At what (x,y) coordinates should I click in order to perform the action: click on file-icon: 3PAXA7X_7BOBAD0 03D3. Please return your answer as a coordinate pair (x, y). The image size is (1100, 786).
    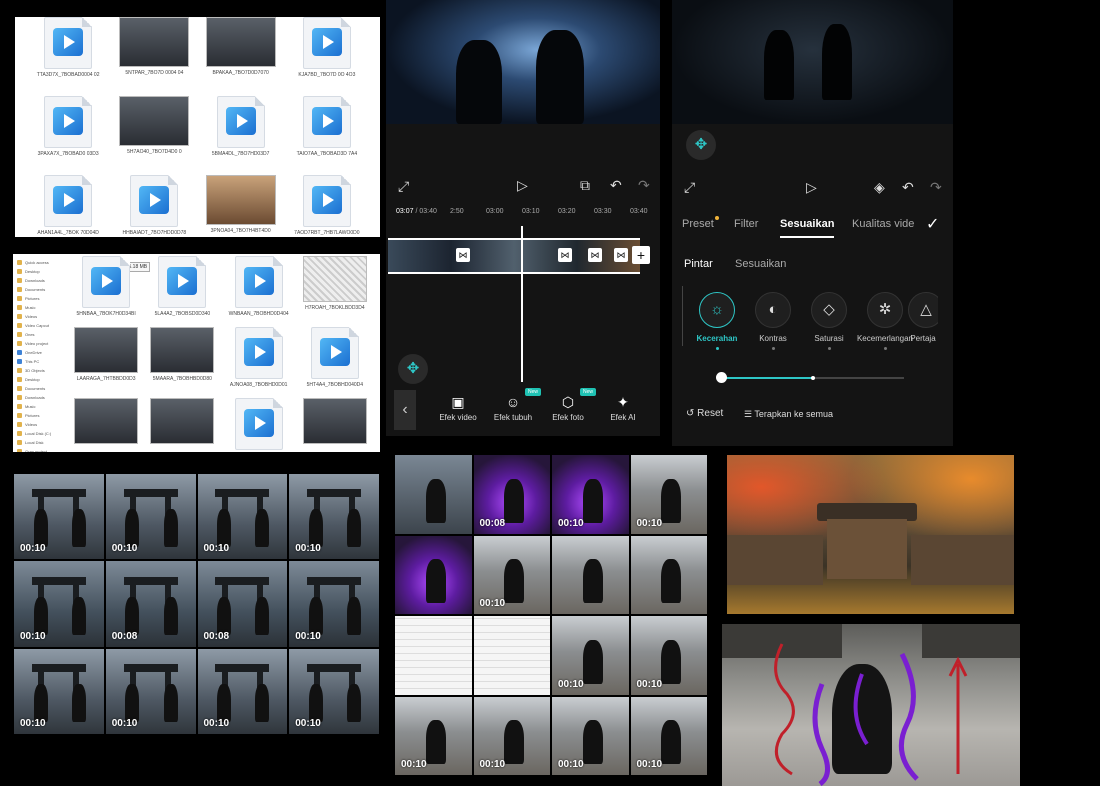
    Looking at the image, I should click on (68, 126).